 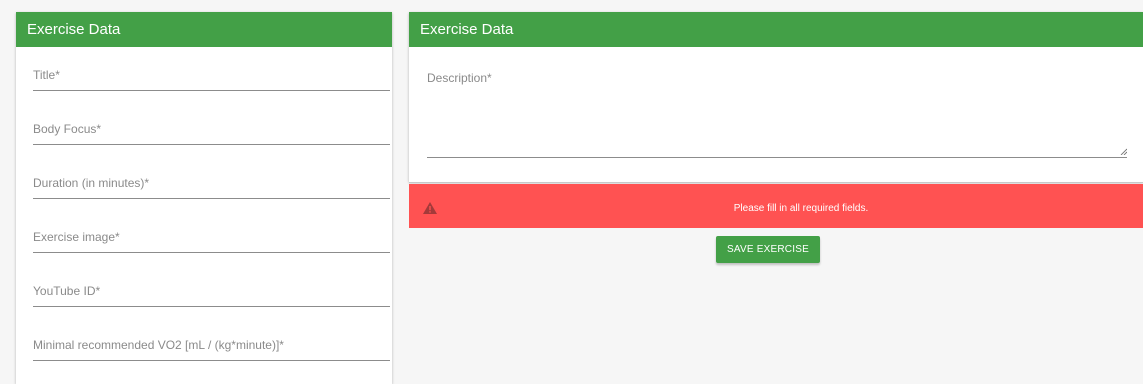 I want to click on exercise-image-input: Exercise image*, so click(x=211, y=237).